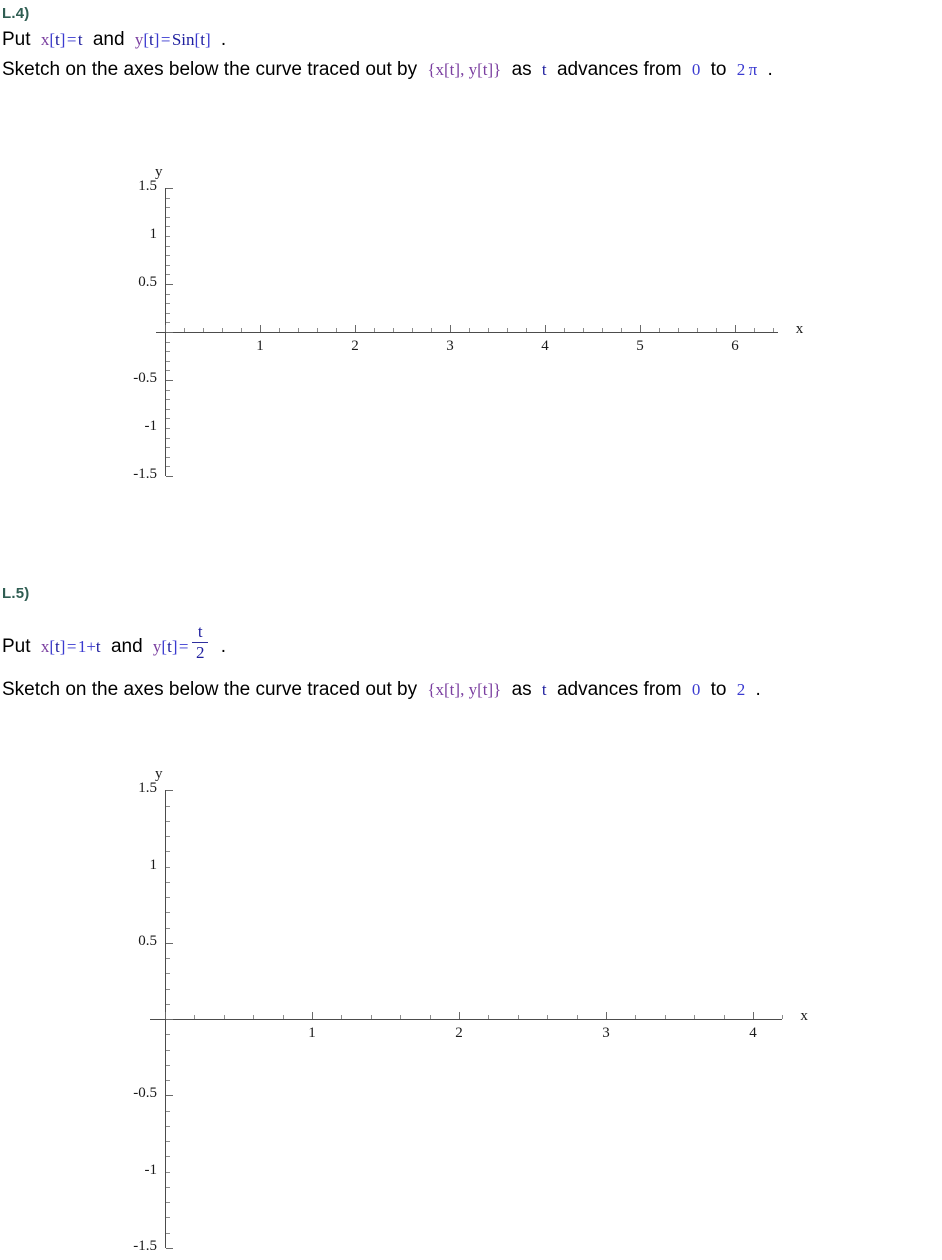 The width and height of the screenshot is (942, 1260). Describe the element at coordinates (718, 69) in the screenshot. I see `to-word: to` at that location.